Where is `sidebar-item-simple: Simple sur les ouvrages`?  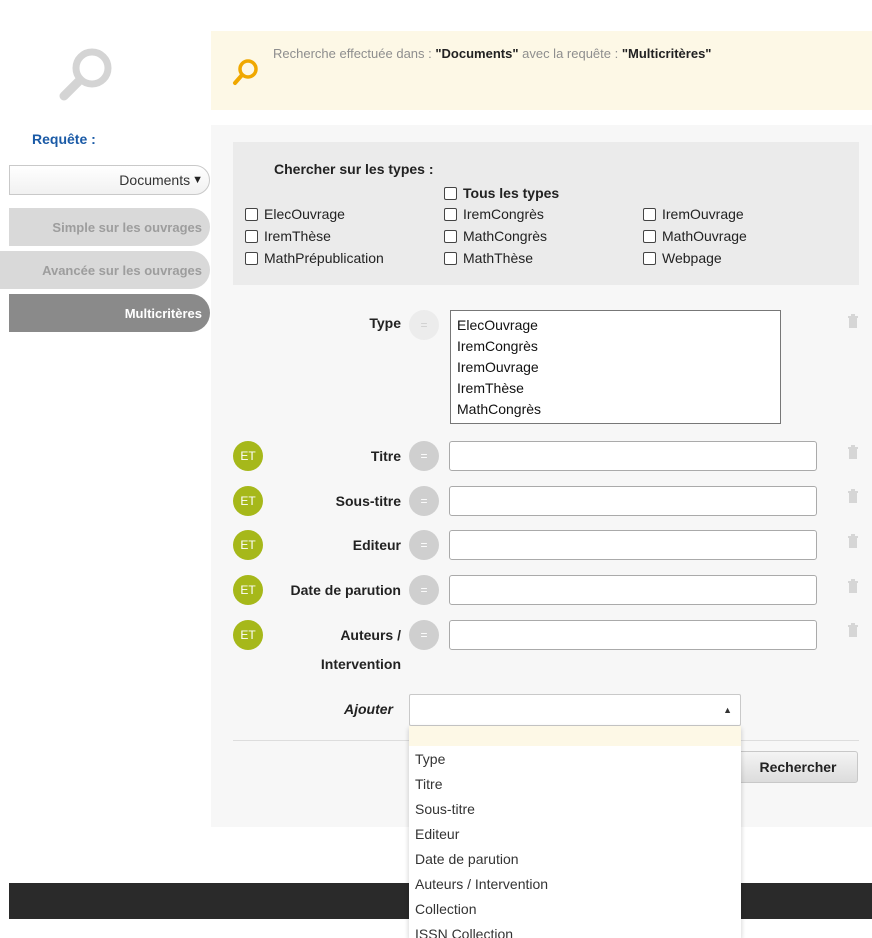
sidebar-item-simple: Simple sur les ouvrages is located at coordinates (109, 227).